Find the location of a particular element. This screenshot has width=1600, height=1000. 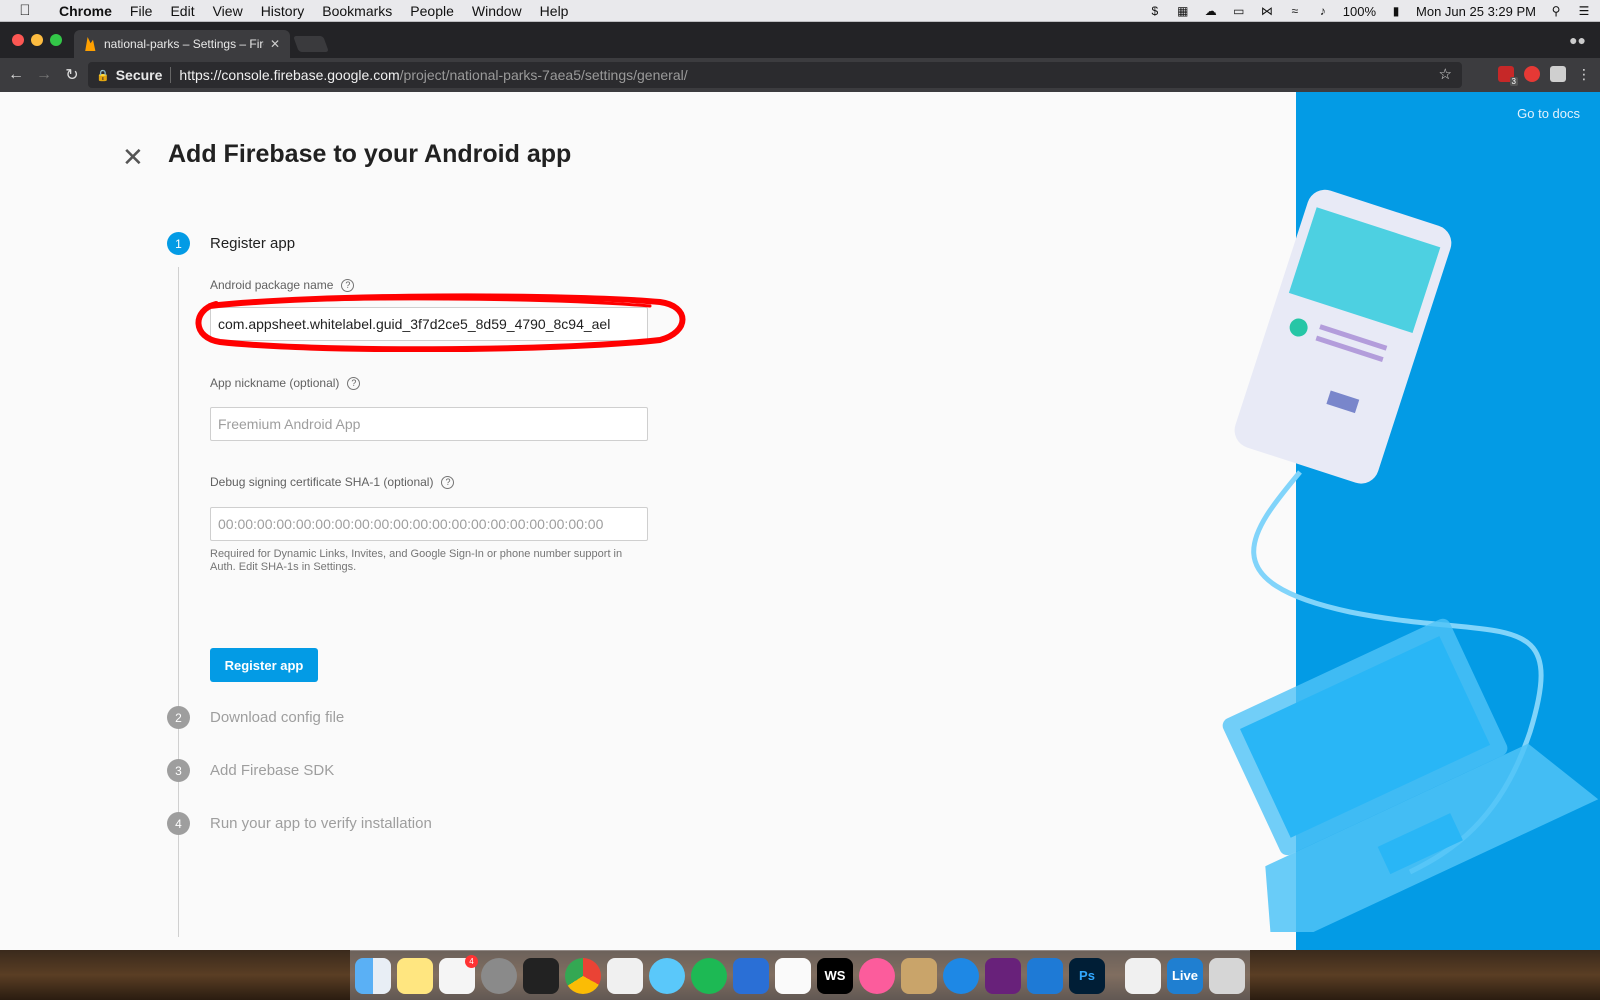

cloud-icon: ☁ is located at coordinates (1211, 11).